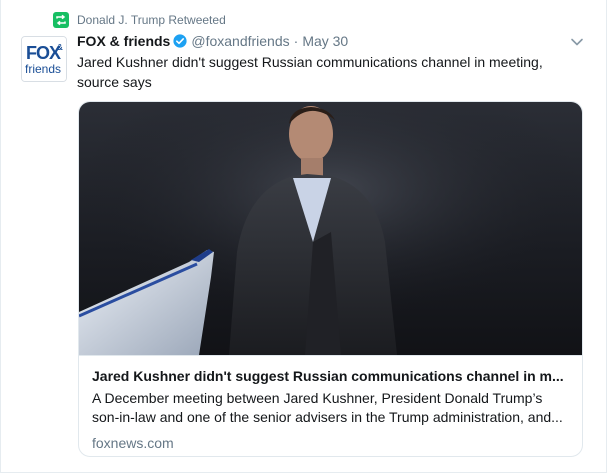 The height and width of the screenshot is (474, 607). I want to click on retweet-icon, so click(61, 20).